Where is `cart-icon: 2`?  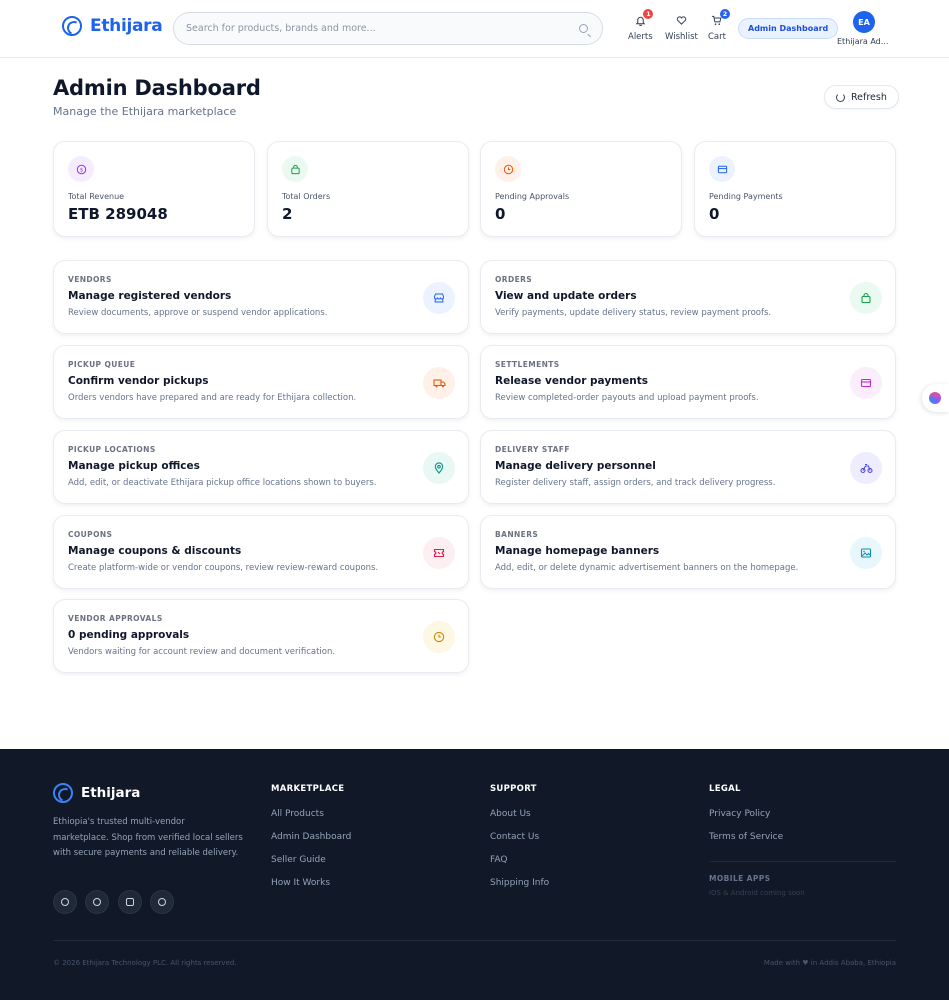
cart-icon: 2 is located at coordinates (720, 18).